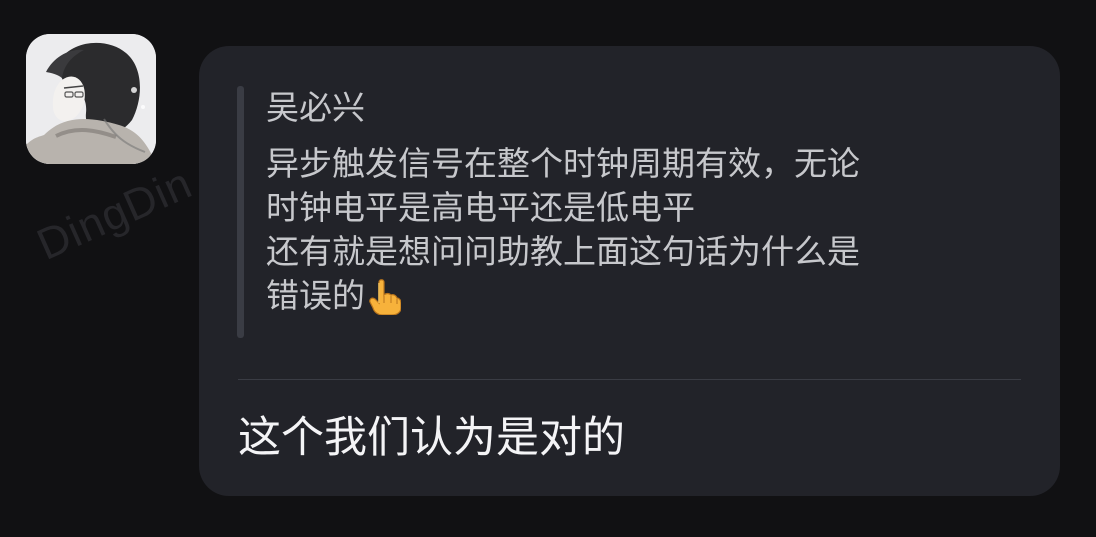 Image resolution: width=1096 pixels, height=537 pixels. Describe the element at coordinates (431, 438) in the screenshot. I see `reply-message-text: 这个我们认为是对的` at that location.